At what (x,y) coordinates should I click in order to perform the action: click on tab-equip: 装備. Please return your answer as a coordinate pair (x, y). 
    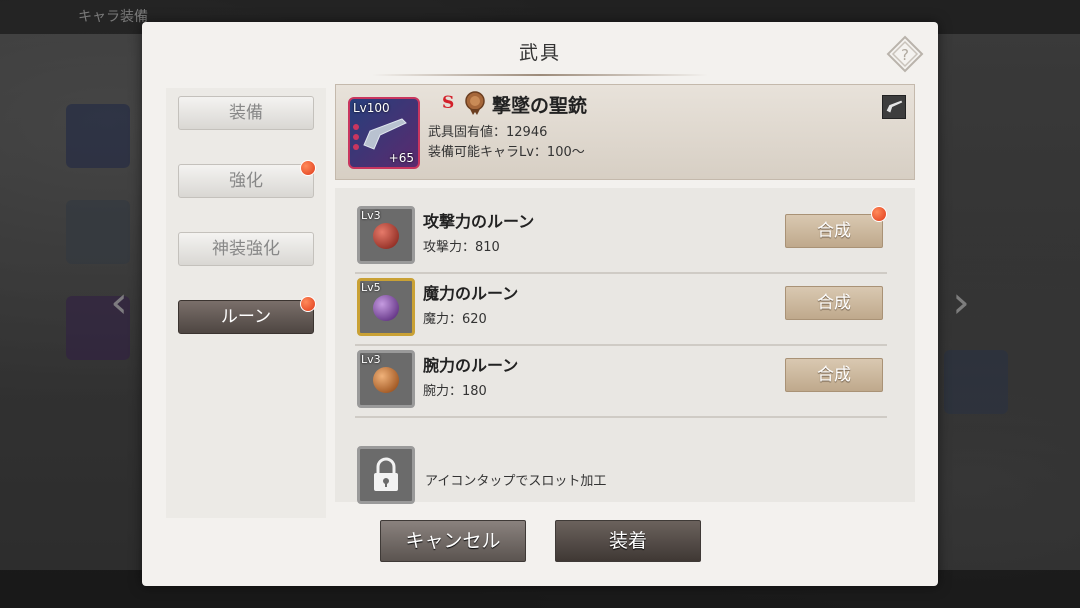
    Looking at the image, I should click on (246, 113).